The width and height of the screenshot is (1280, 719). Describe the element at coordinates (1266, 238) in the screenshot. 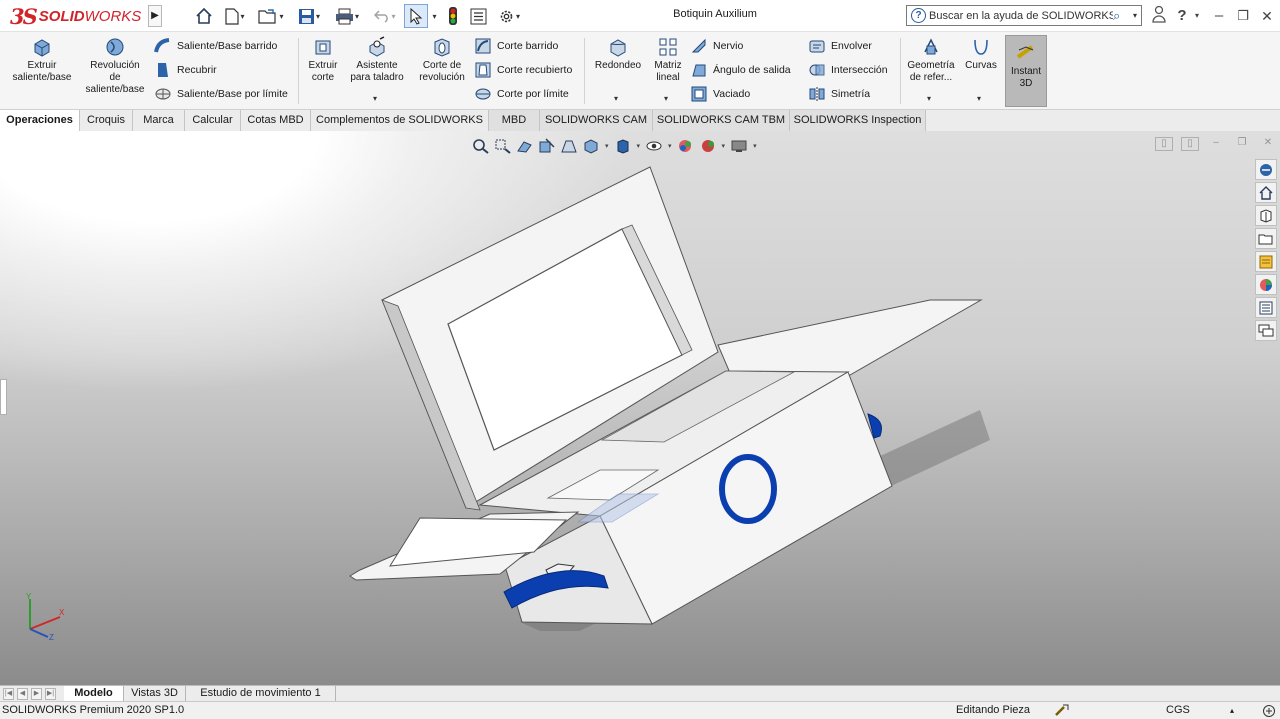

I see `file-explorer-icon` at that location.